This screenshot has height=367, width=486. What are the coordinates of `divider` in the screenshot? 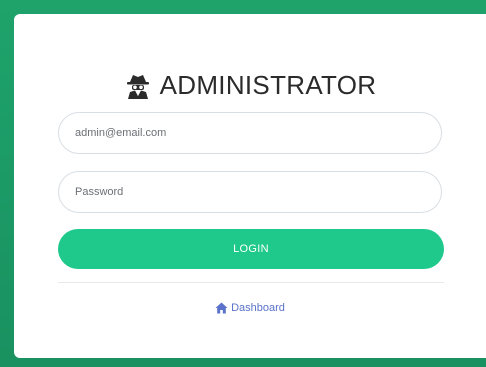 It's located at (251, 282).